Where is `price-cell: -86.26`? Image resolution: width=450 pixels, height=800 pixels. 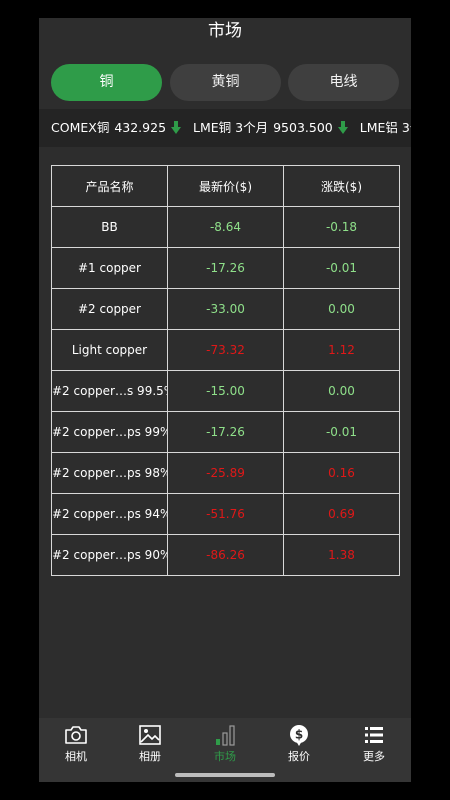
price-cell: -86.26 is located at coordinates (225, 555).